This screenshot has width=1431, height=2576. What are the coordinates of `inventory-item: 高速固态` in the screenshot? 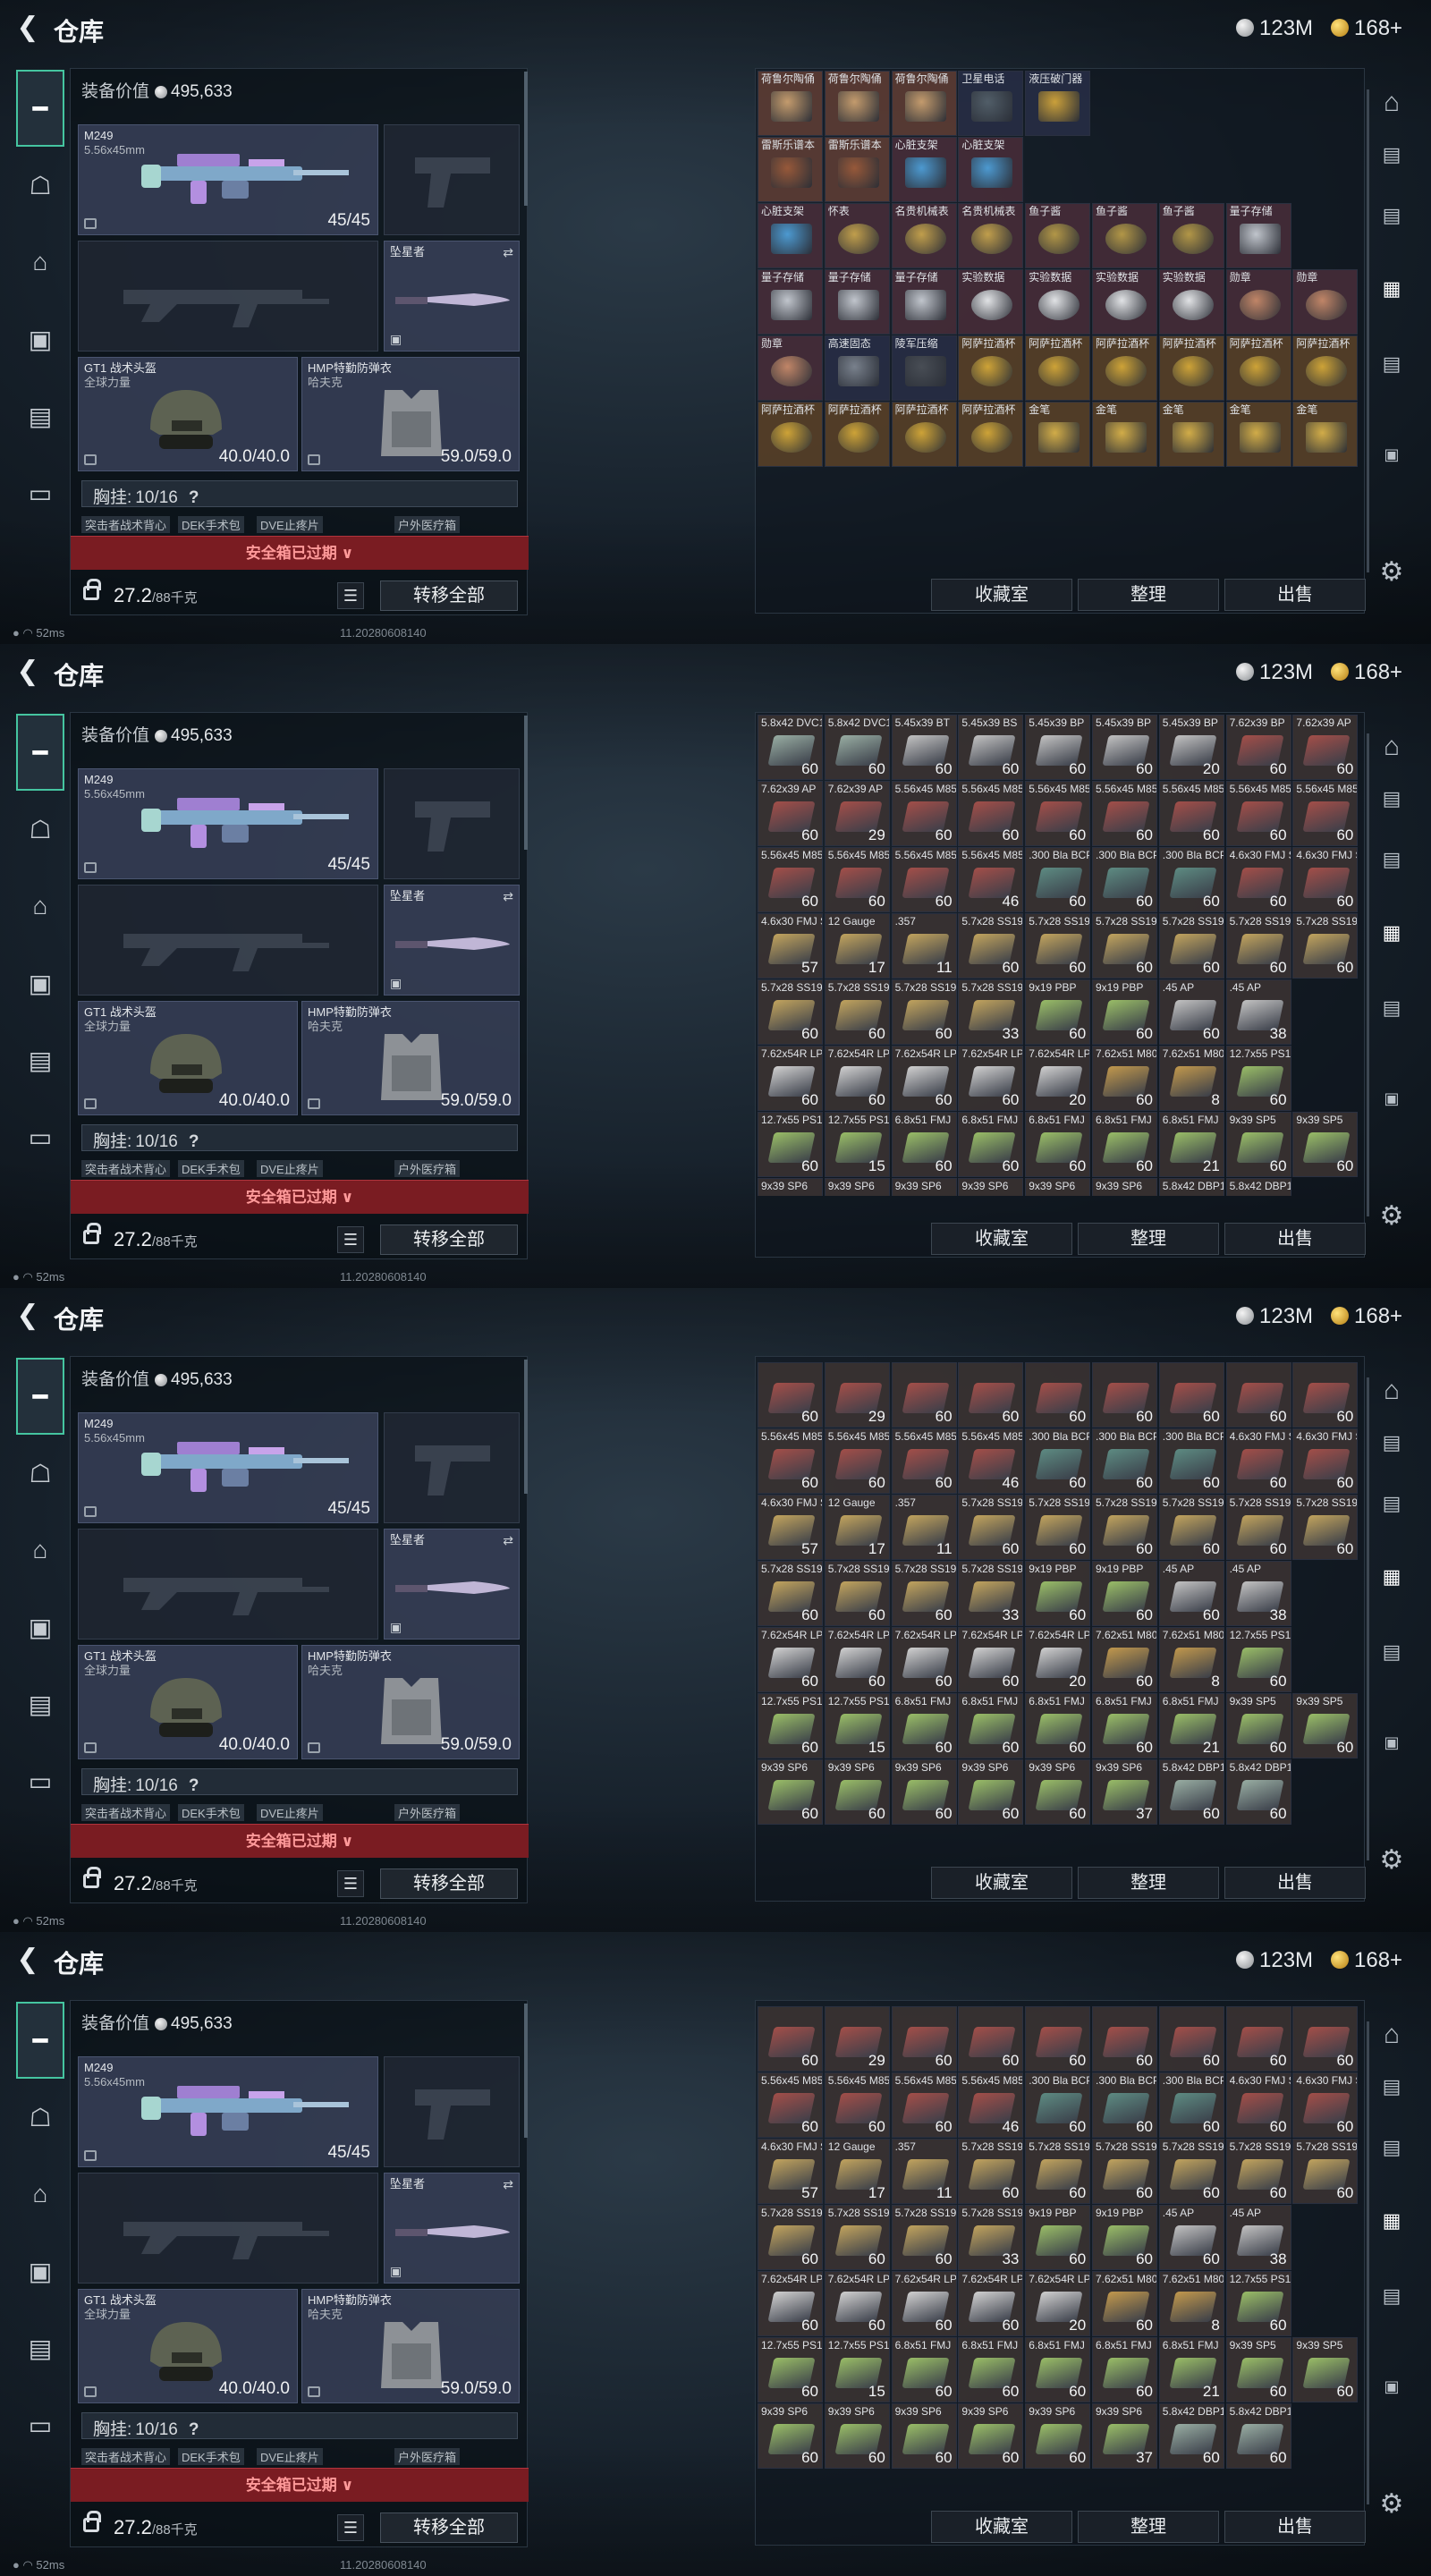 It's located at (857, 368).